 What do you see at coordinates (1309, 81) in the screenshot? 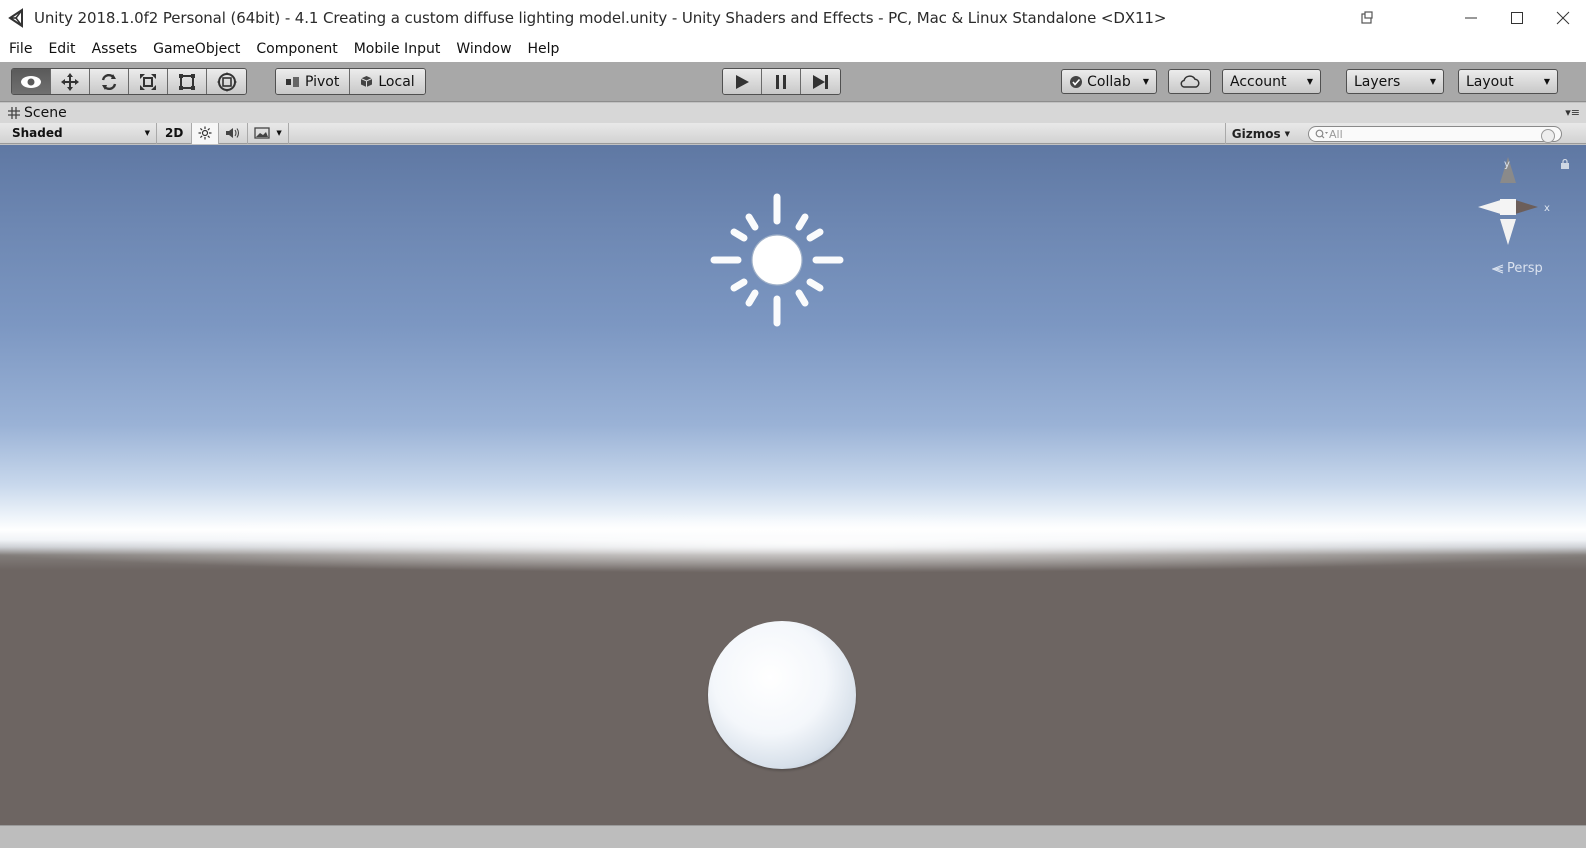
I see `account-caret-icon: ▼` at bounding box center [1309, 81].